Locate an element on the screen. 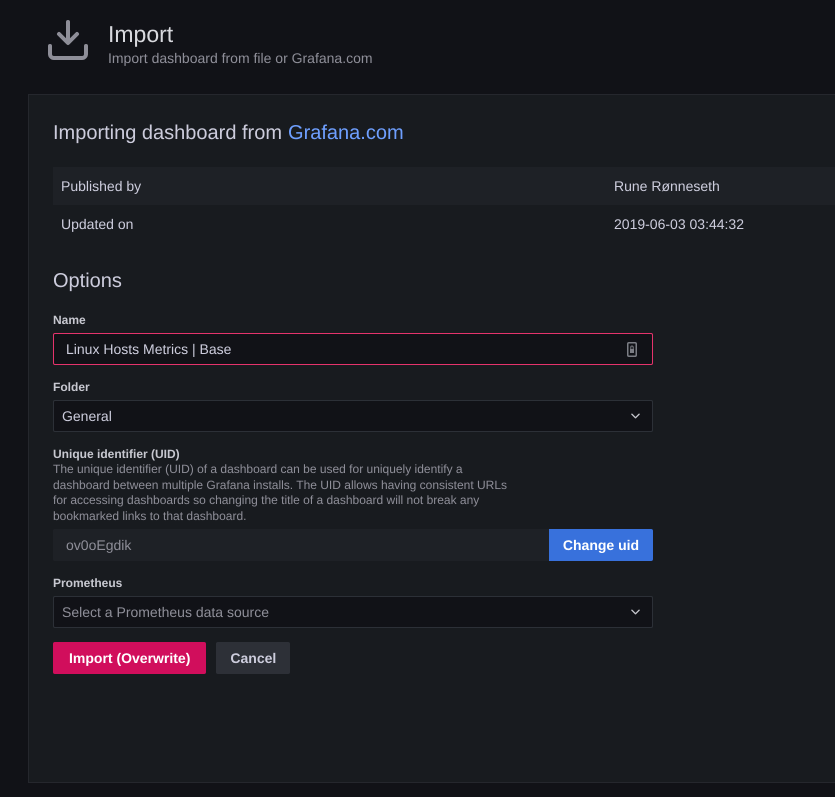 This screenshot has height=797, width=835. field-label: Unique identifier (UID) is located at coordinates (117, 454).